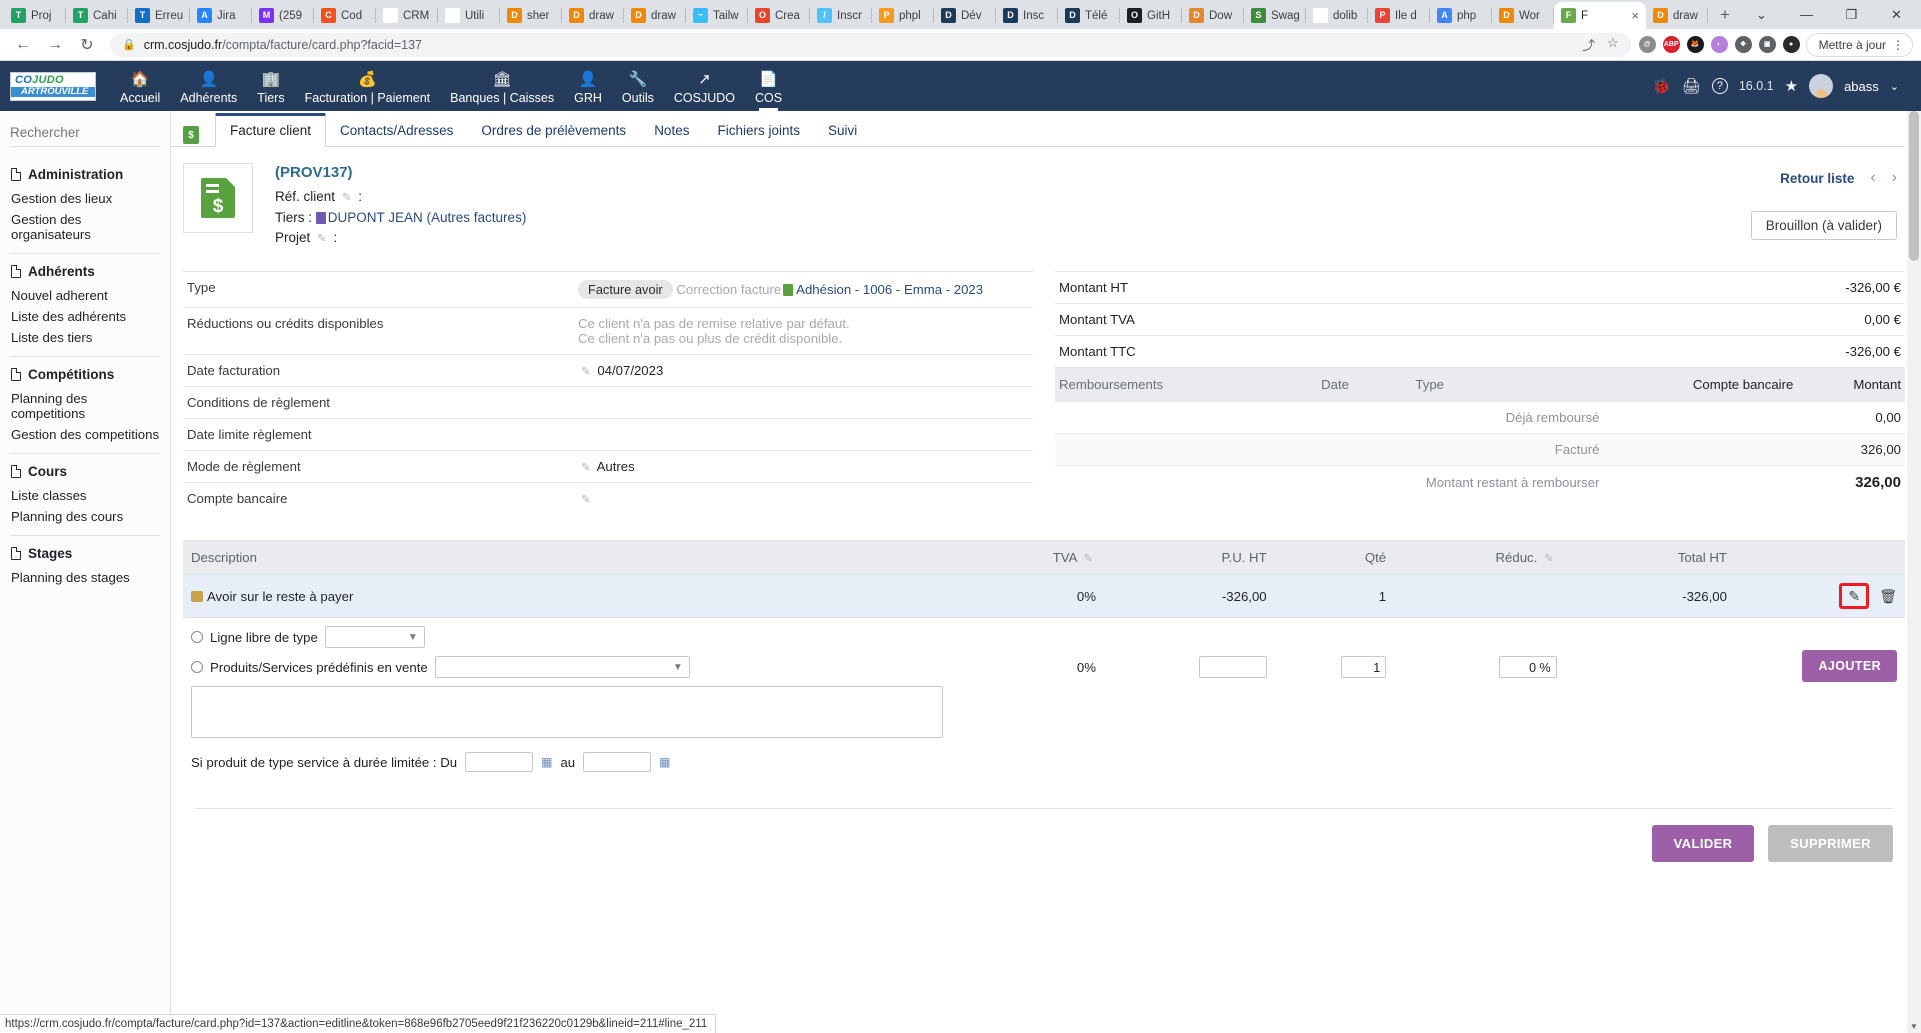  Describe the element at coordinates (1898, 45) in the screenshot. I see `kebab-menu-icon: ⋮` at that location.